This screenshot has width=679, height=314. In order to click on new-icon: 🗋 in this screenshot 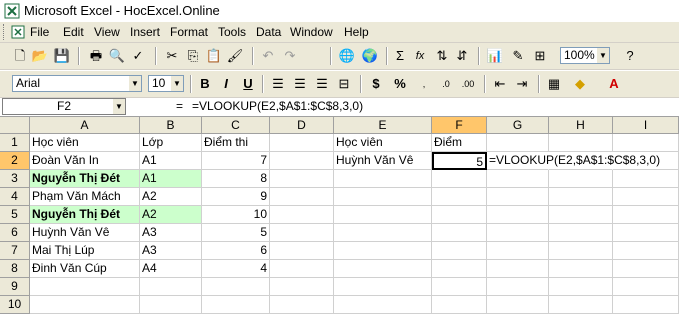, I will do `click(20, 56)`.